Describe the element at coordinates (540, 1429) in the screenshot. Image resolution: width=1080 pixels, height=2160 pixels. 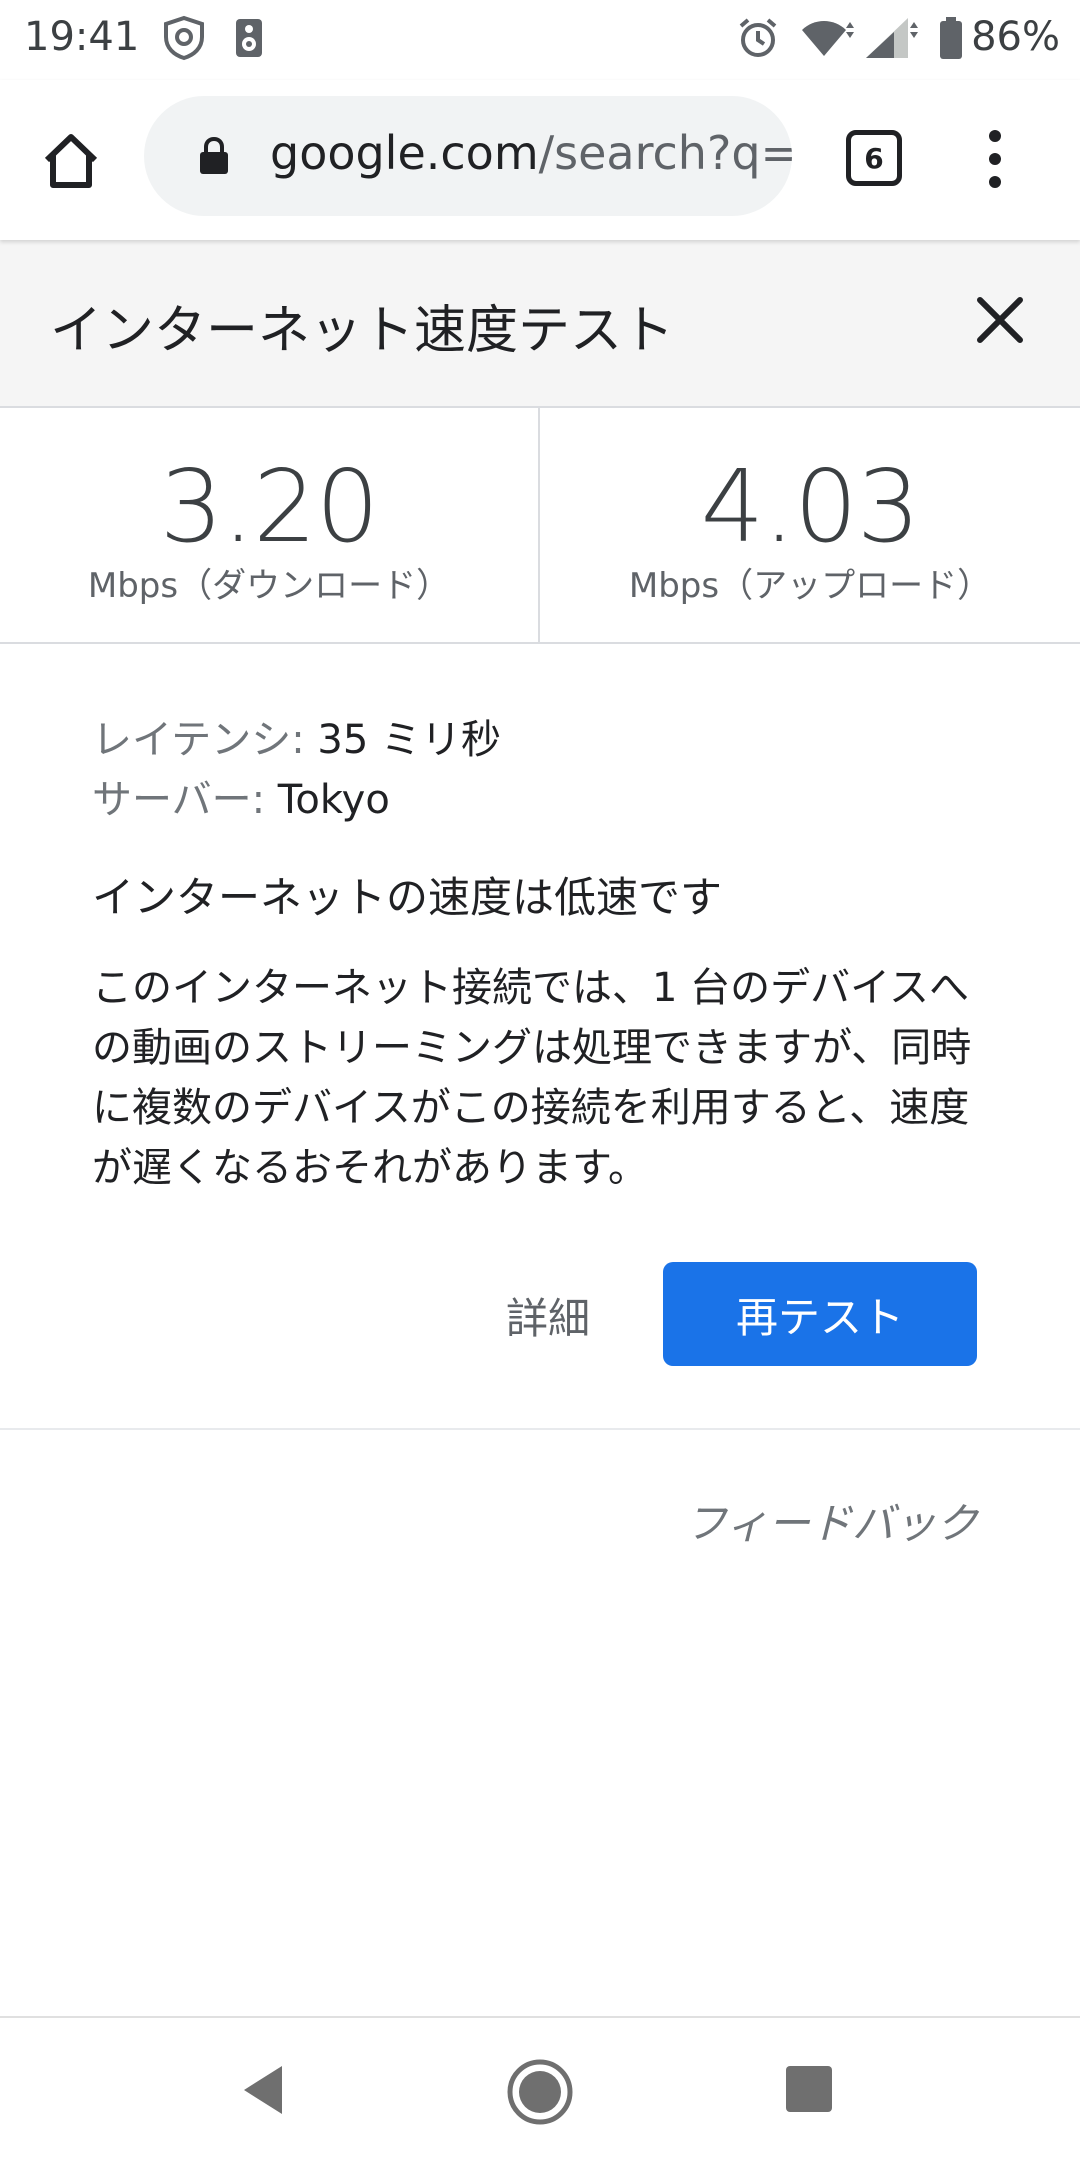
I see `divider` at that location.